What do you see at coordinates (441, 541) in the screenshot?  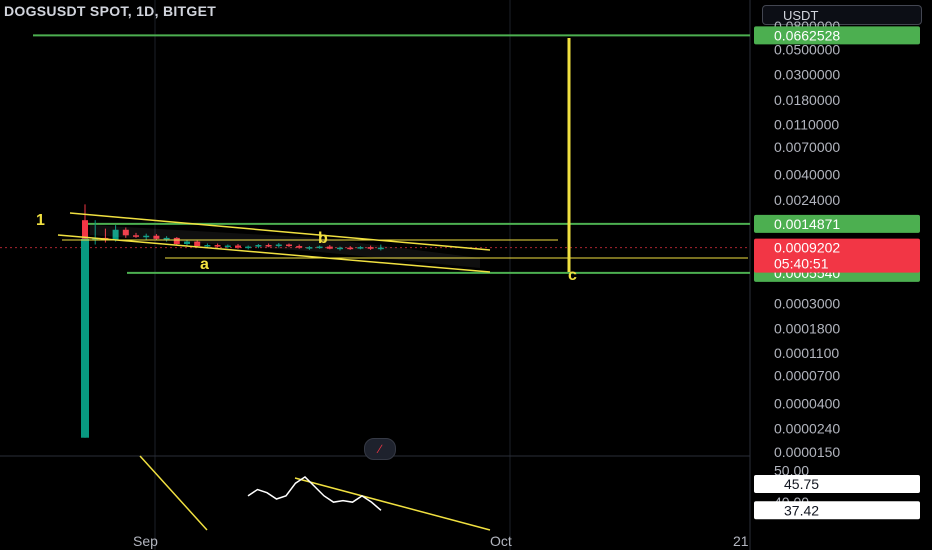 I see `time-axis: Sep Oct 21` at bounding box center [441, 541].